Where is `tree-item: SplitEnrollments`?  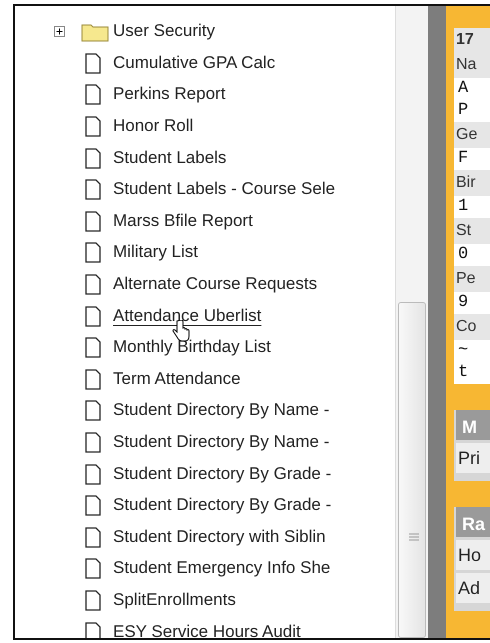 tree-item: SplitEnrollments is located at coordinates (174, 600).